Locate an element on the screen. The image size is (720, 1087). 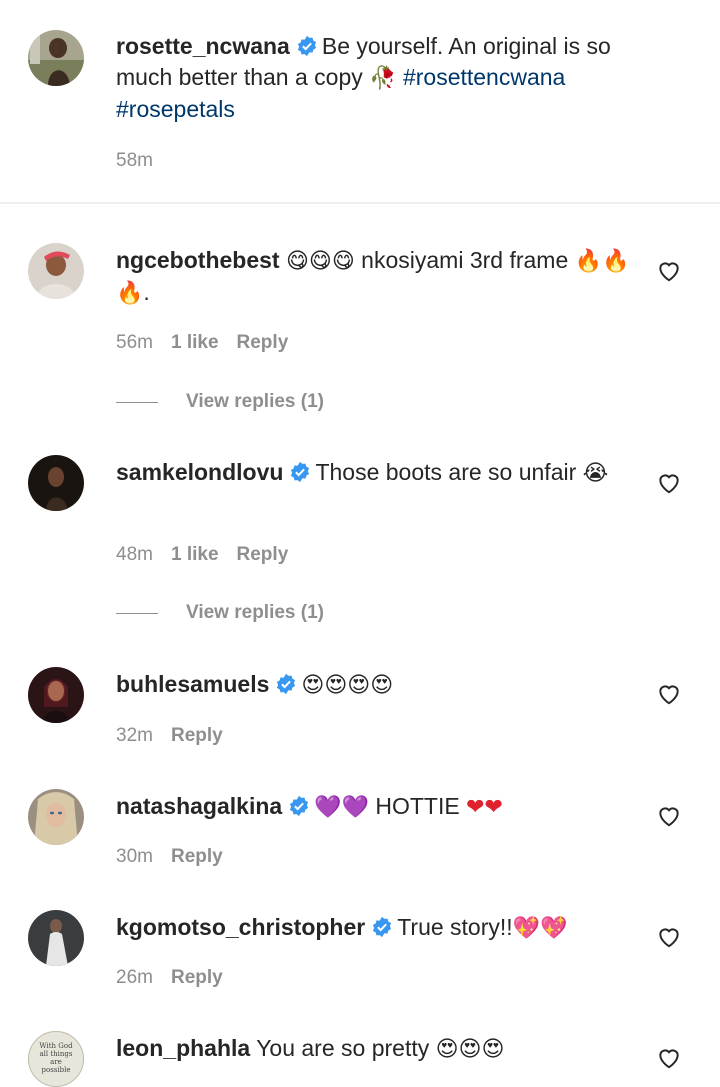
timestamp: 26m is located at coordinates (134, 977).